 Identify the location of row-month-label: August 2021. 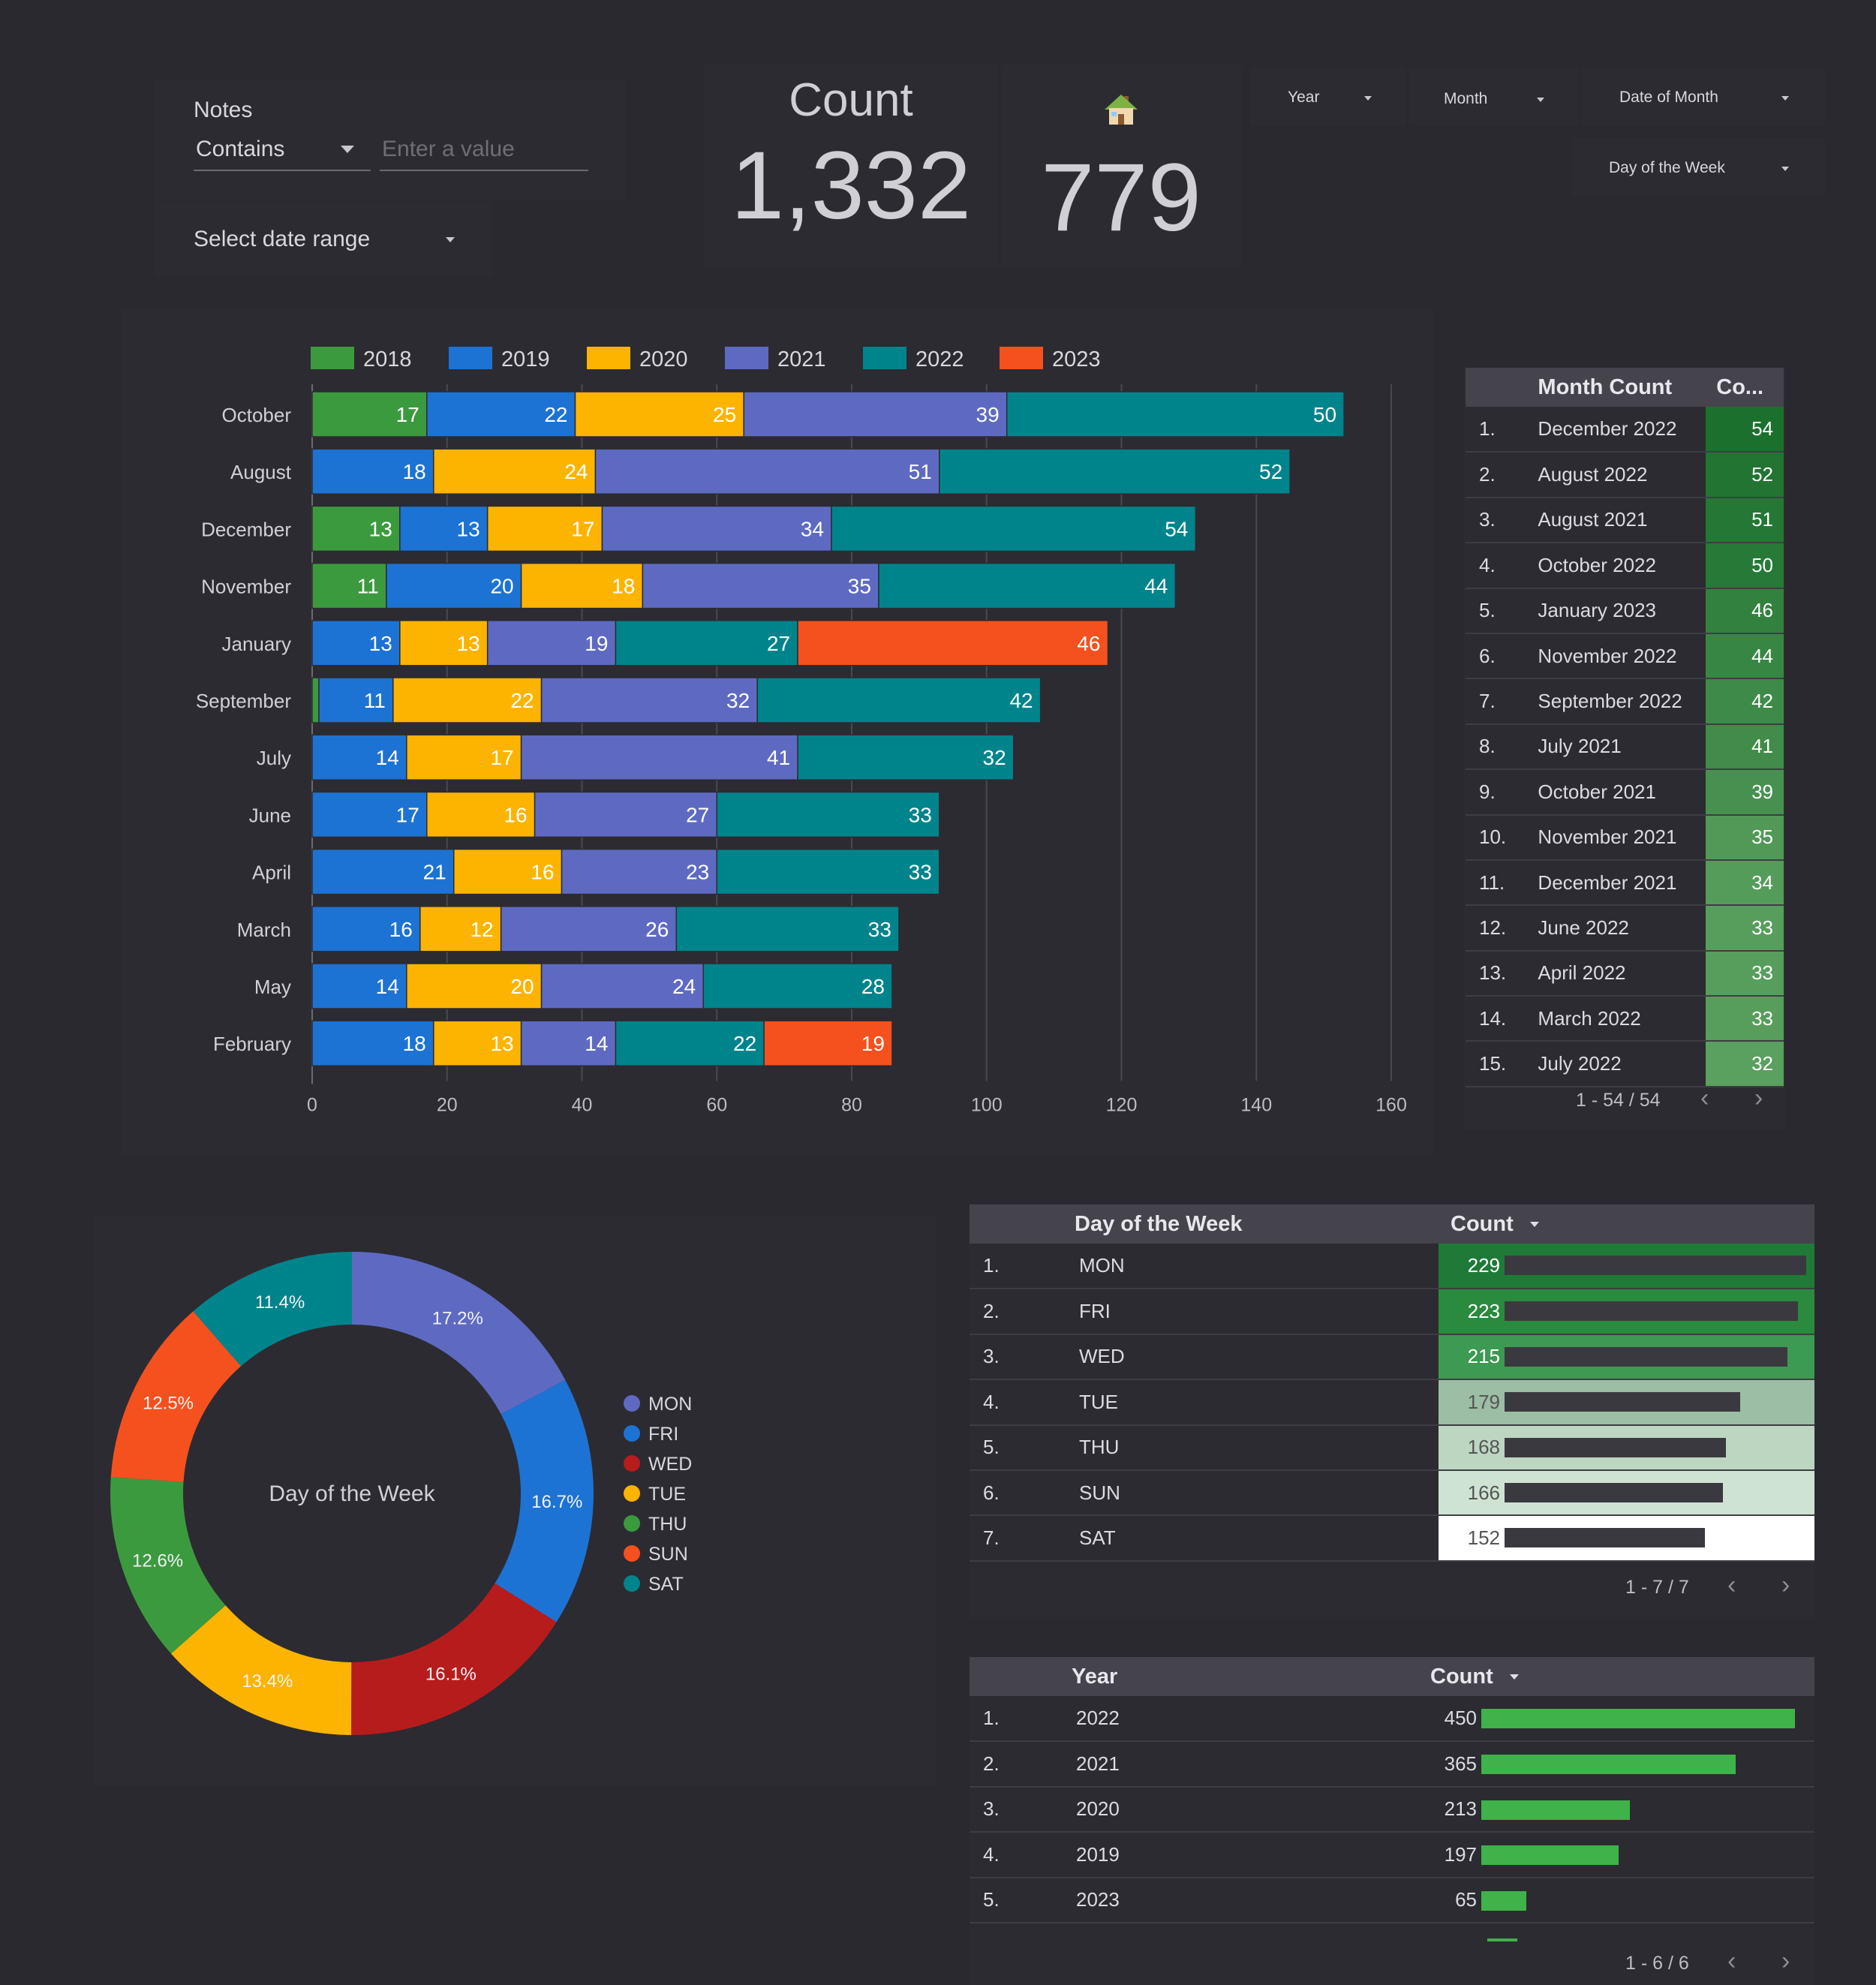
(1622, 520).